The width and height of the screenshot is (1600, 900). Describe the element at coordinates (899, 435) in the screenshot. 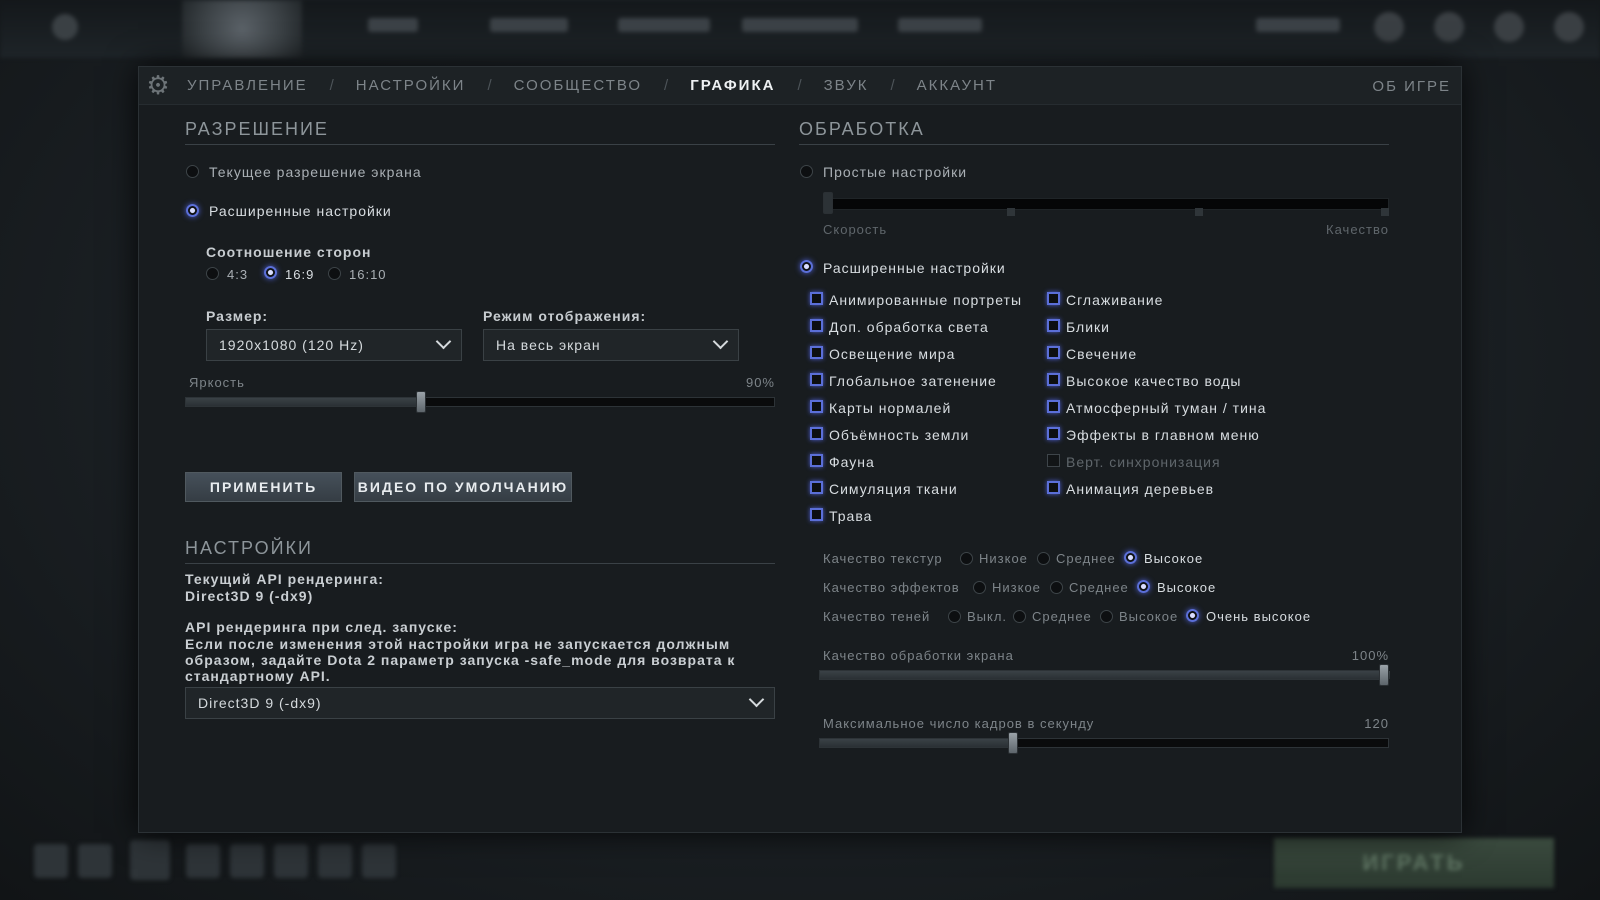

I see `ground-parallax-label: Объёмность земли` at that location.